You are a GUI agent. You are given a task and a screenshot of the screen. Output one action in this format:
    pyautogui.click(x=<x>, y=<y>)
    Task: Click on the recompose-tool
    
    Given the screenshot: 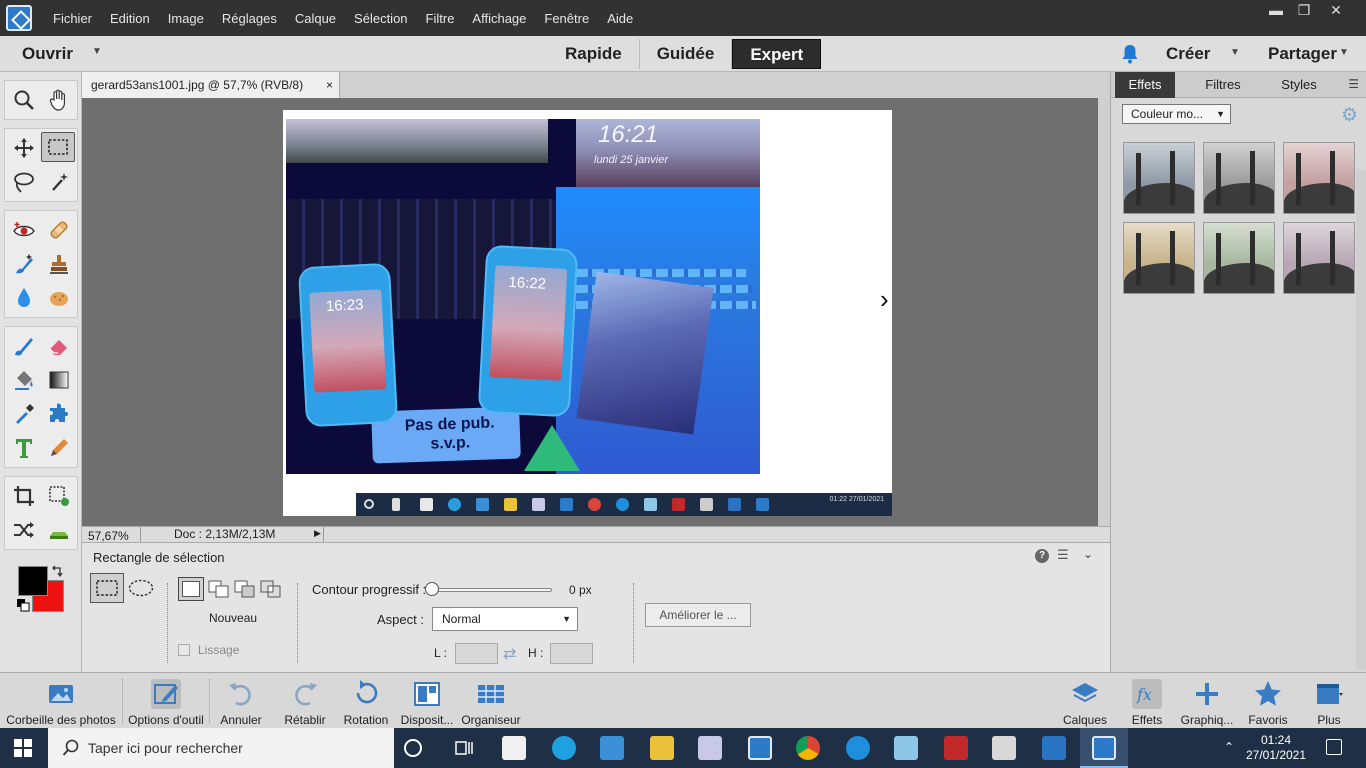 What is the action you would take?
    pyautogui.click(x=59, y=496)
    